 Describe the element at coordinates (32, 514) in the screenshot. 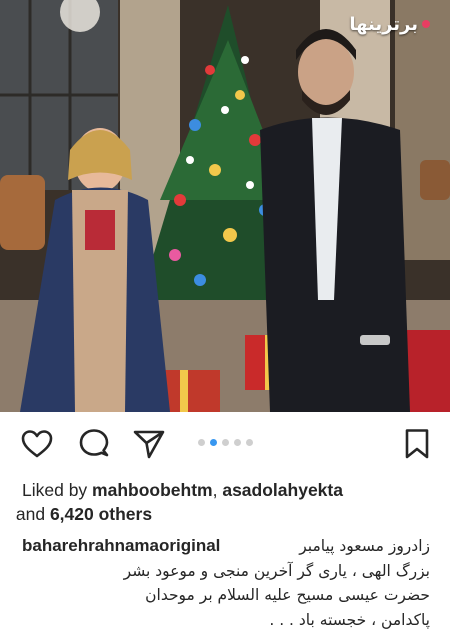

I see `likes-and: and` at that location.